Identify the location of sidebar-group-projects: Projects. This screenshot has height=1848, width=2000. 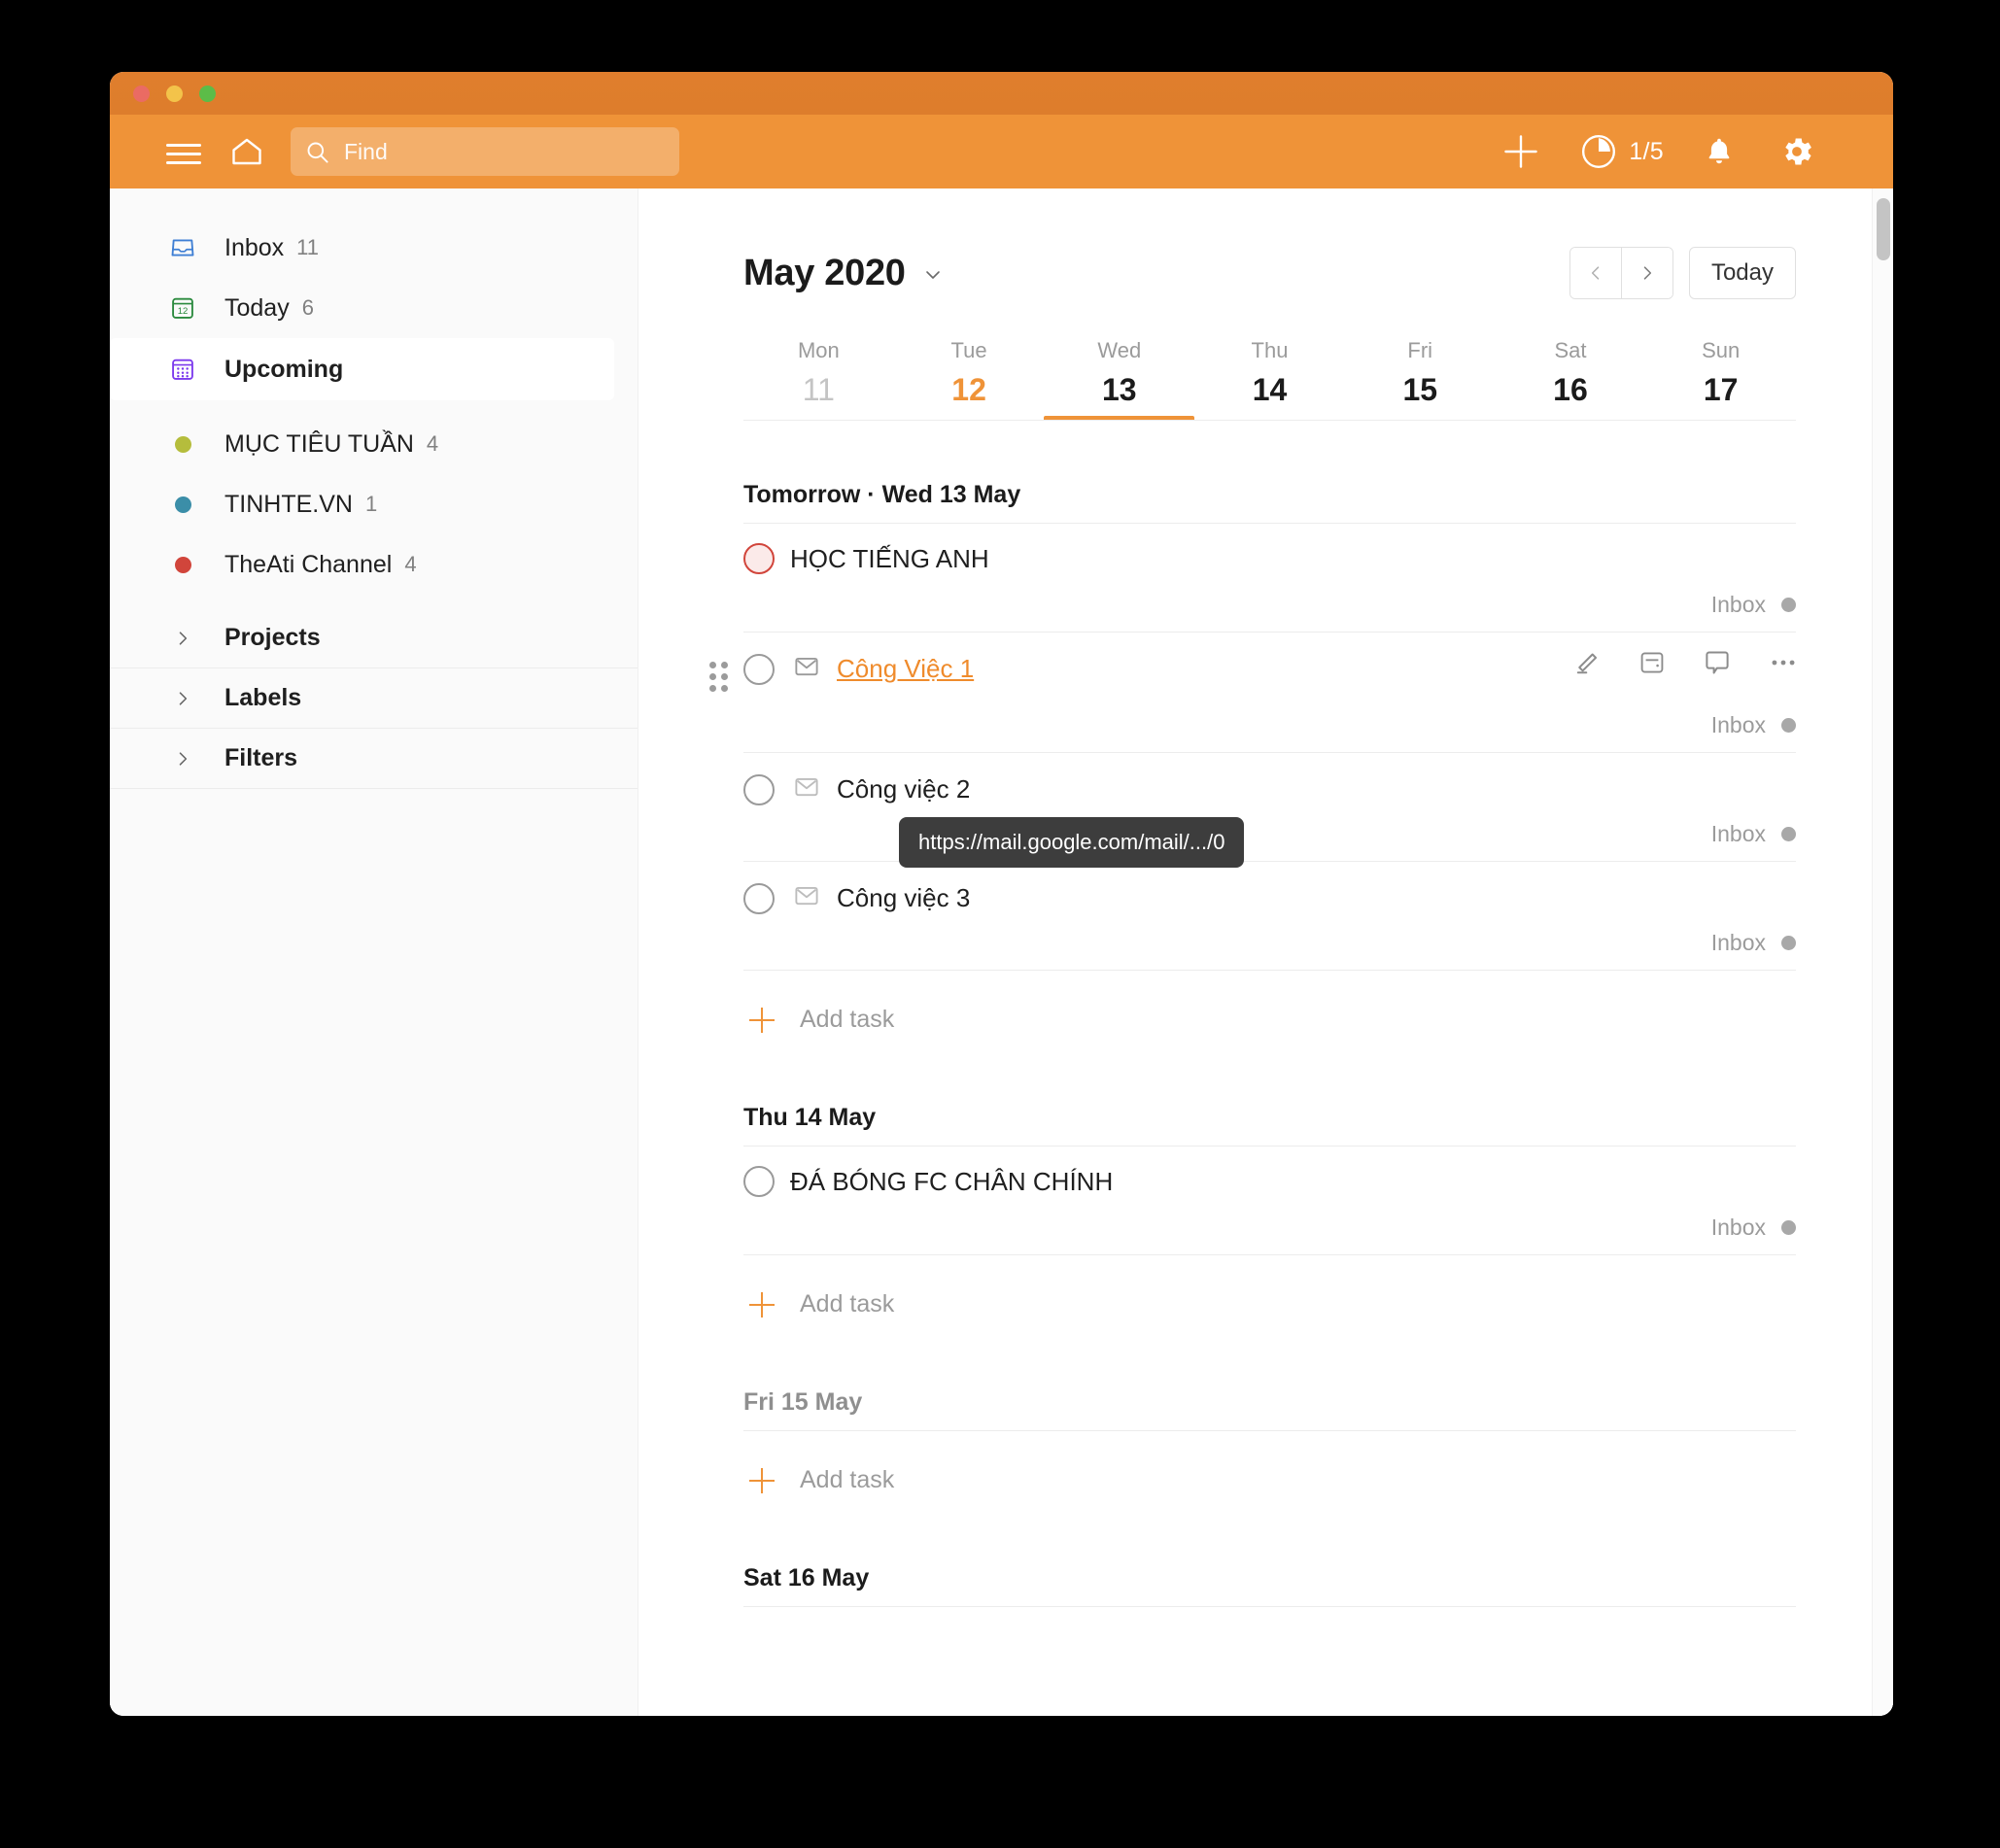
(374, 638).